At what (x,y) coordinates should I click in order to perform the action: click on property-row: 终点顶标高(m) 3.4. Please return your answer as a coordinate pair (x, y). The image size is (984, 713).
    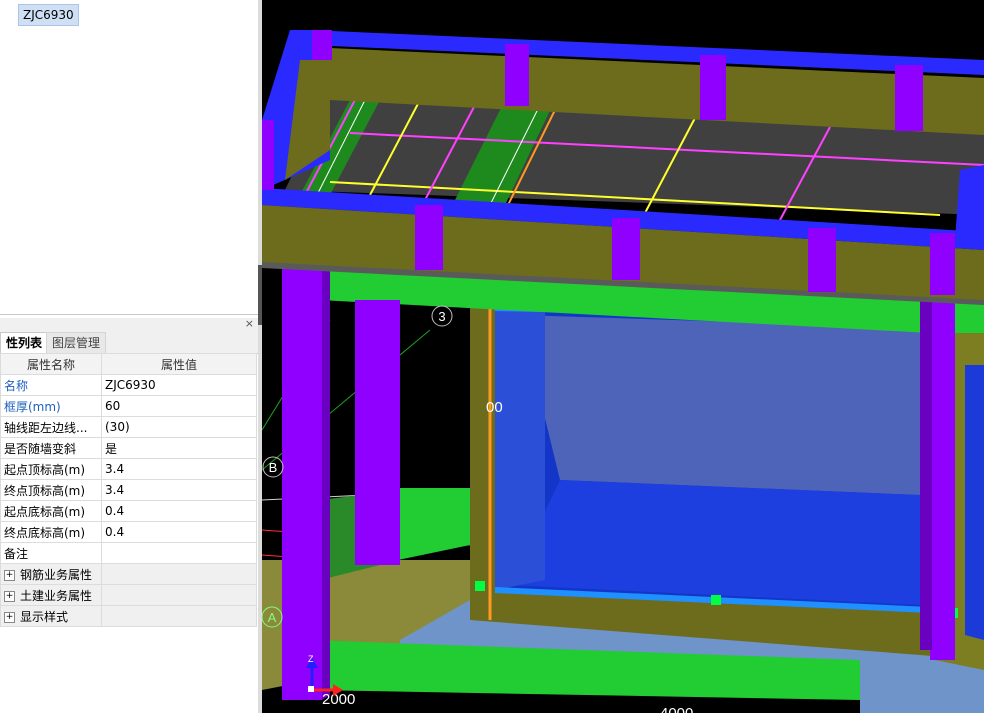
    Looking at the image, I should click on (128, 490).